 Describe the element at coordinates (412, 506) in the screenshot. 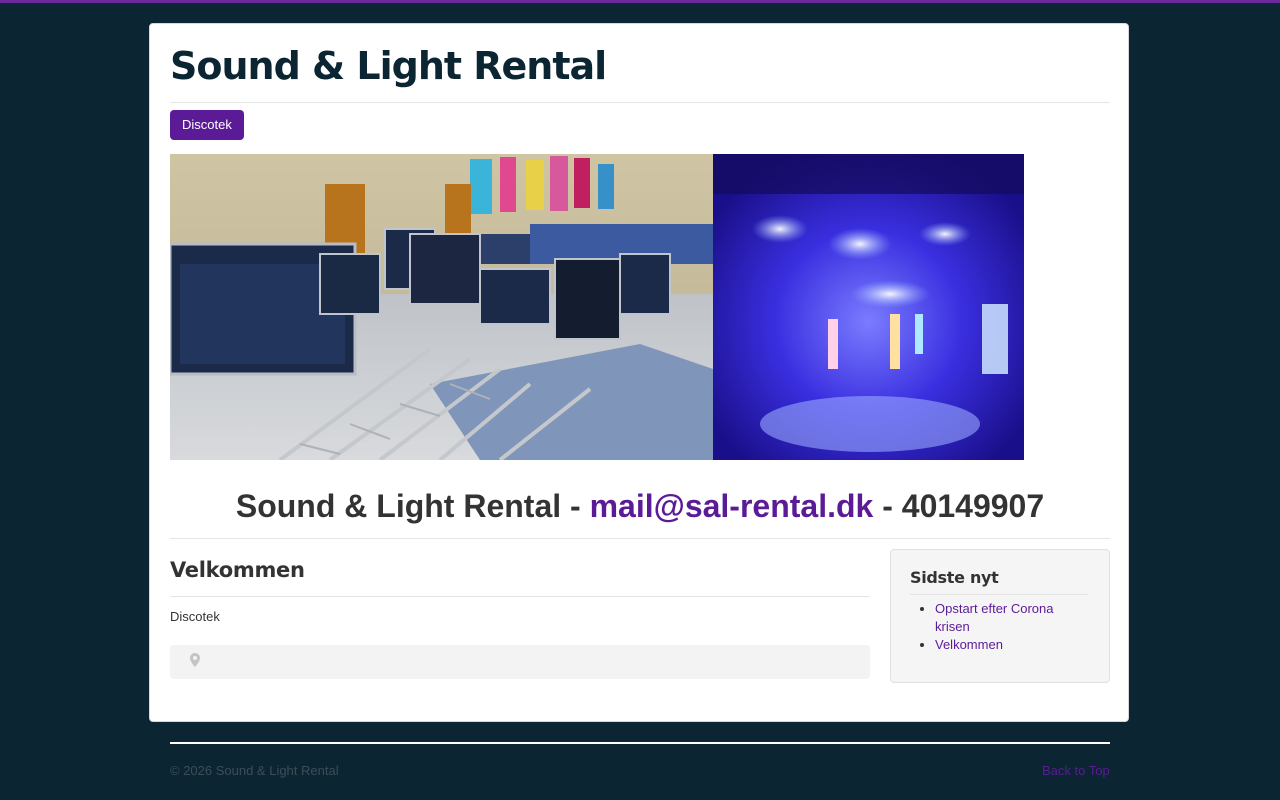

I see `contact-company: Sound & Light Rental -` at that location.